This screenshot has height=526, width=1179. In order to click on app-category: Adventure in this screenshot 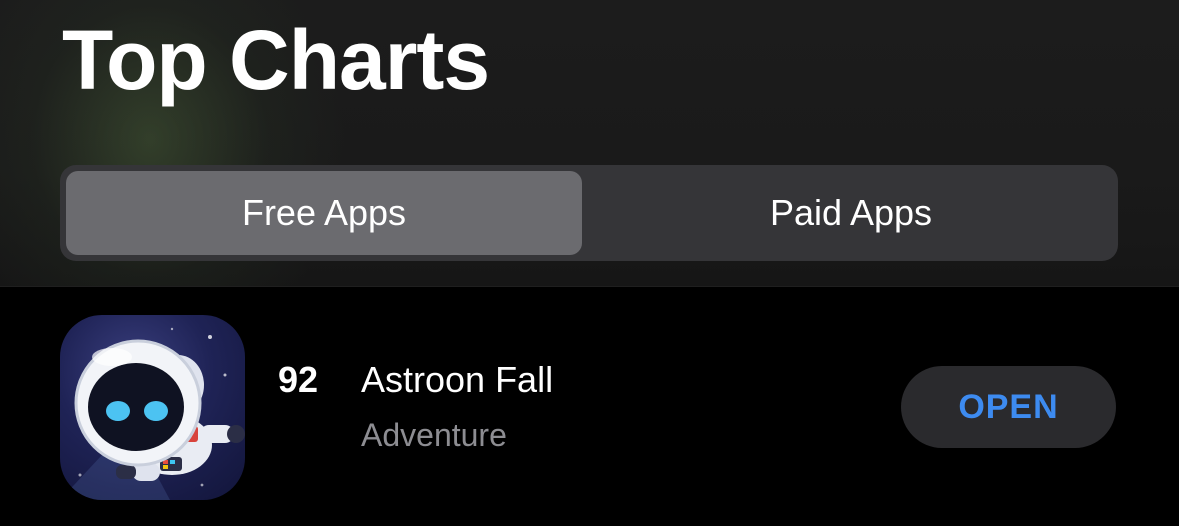, I will do `click(434, 435)`.